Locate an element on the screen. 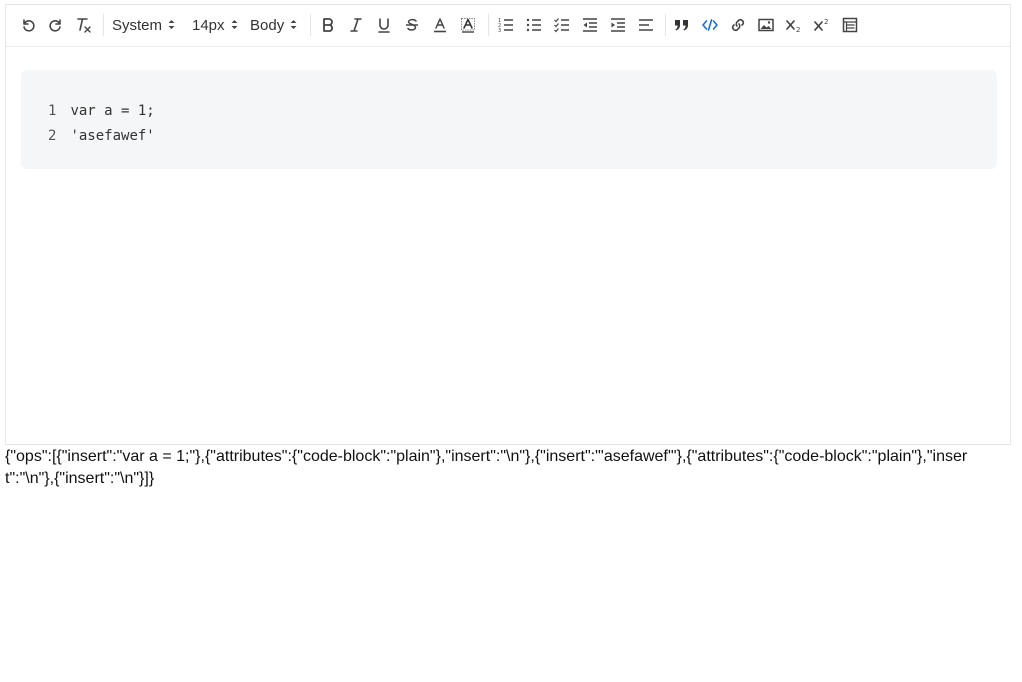  clear-format-icon is located at coordinates (84, 25).